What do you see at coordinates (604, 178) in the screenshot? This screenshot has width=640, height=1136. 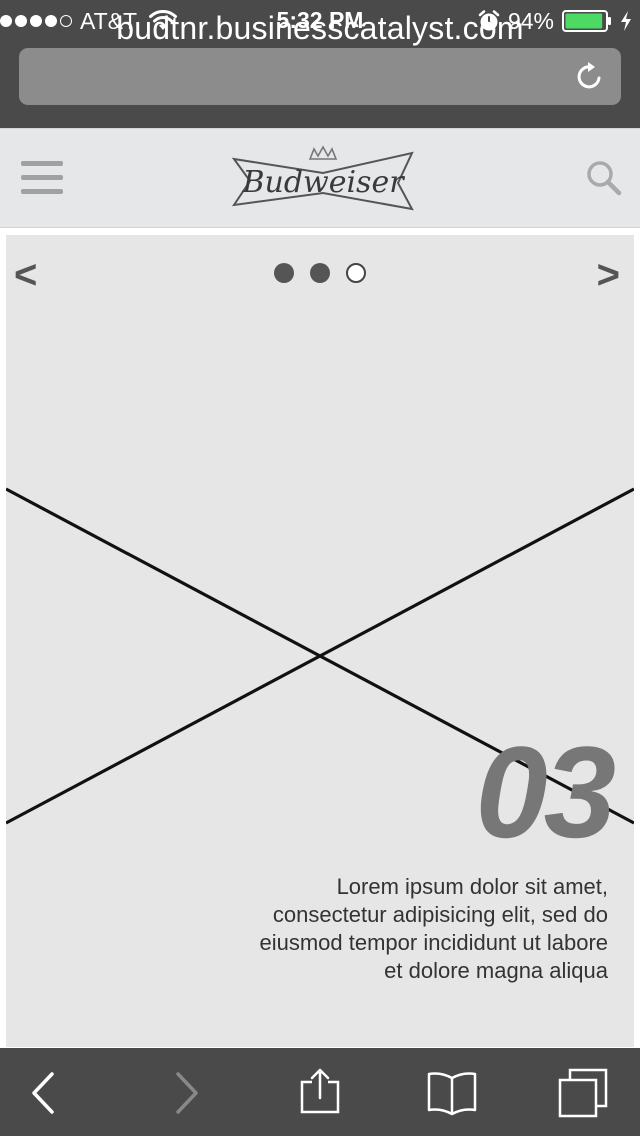 I see `search-icon` at bounding box center [604, 178].